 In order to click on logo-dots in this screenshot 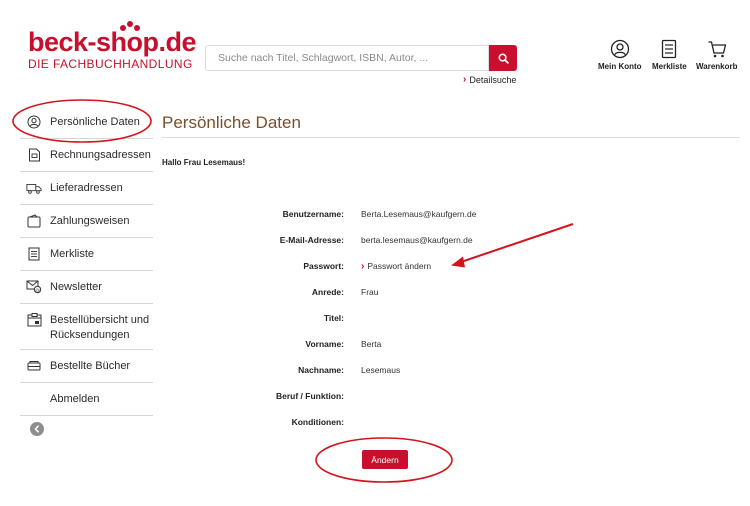, I will do `click(130, 26)`.